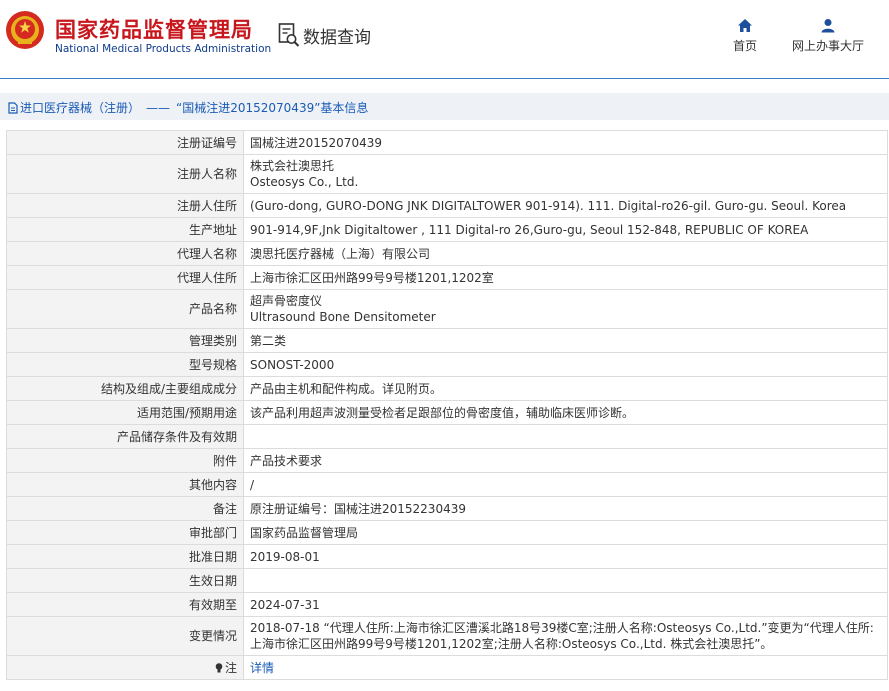 Image resolution: width=889 pixels, height=691 pixels. I want to click on field-label: 管理类别, so click(125, 340).